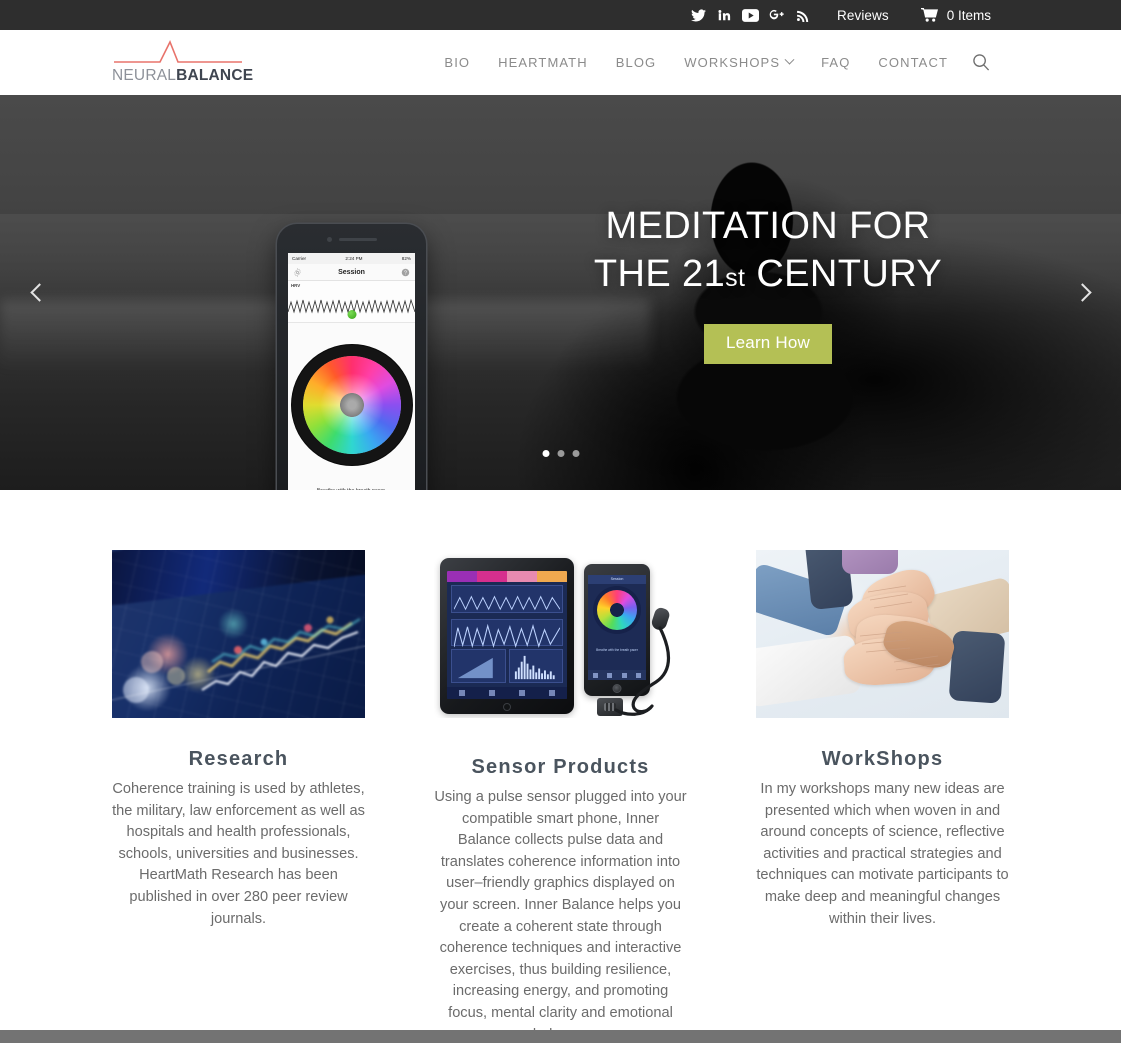 The image size is (1121, 1046). I want to click on logo-wordmark: NEURALBALANCE, so click(182, 76).